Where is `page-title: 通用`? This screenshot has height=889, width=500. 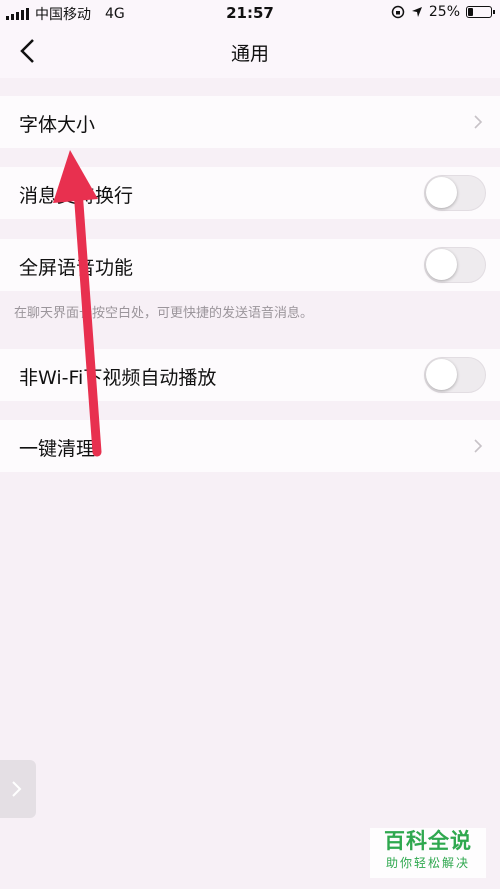 page-title: 通用 is located at coordinates (249, 54).